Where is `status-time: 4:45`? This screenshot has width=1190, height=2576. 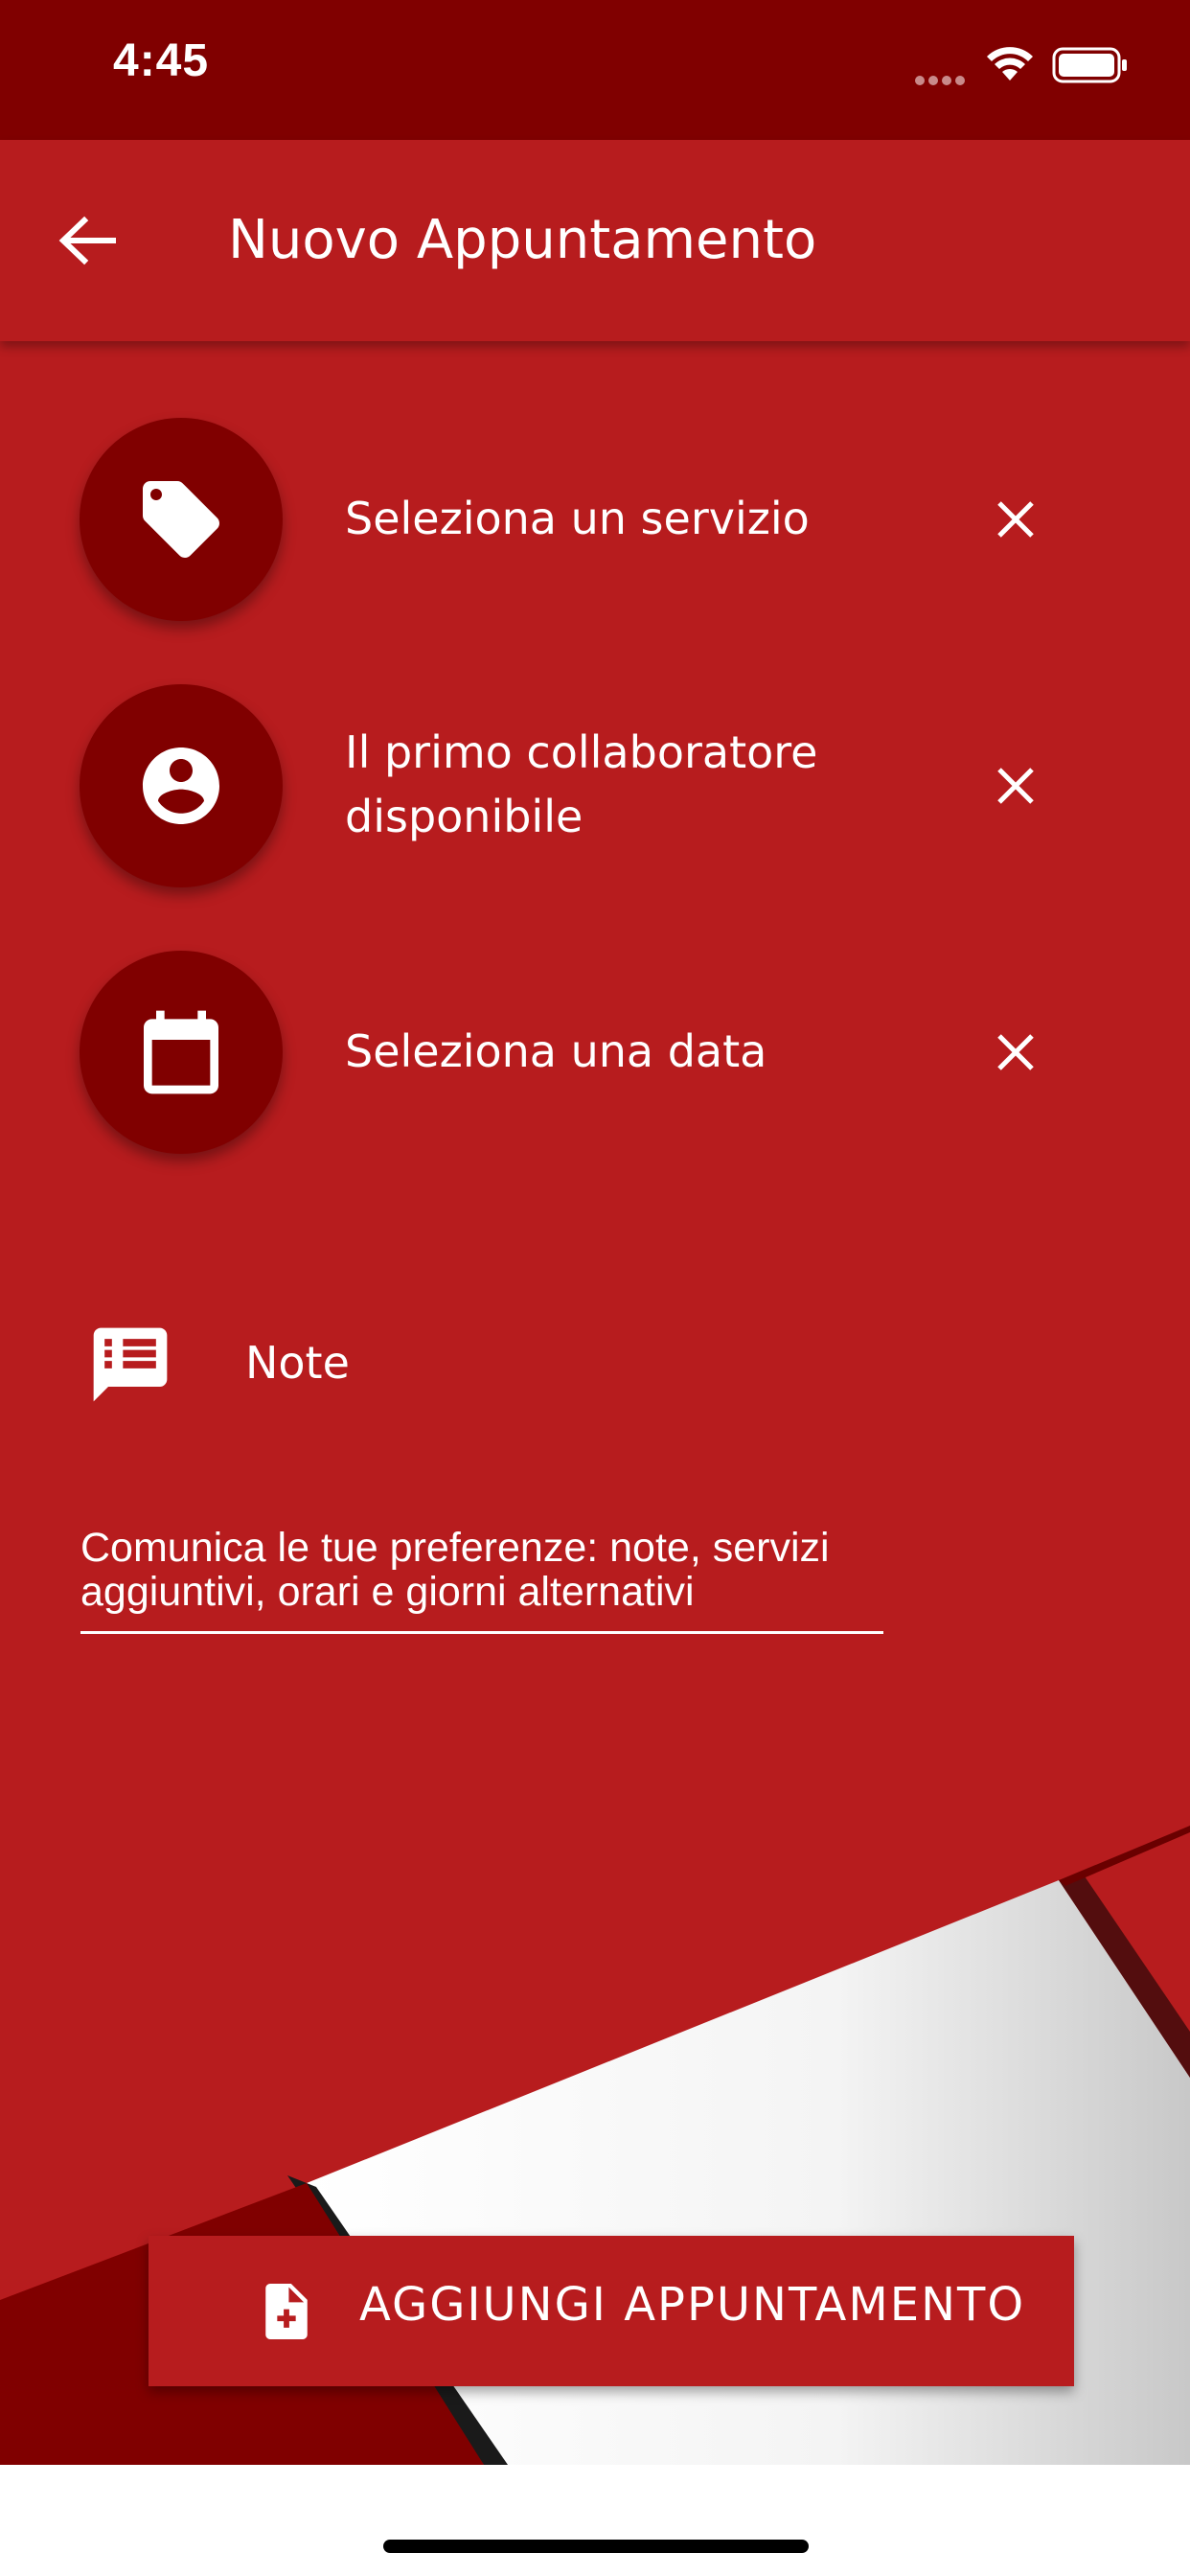
status-time: 4:45 is located at coordinates (162, 60).